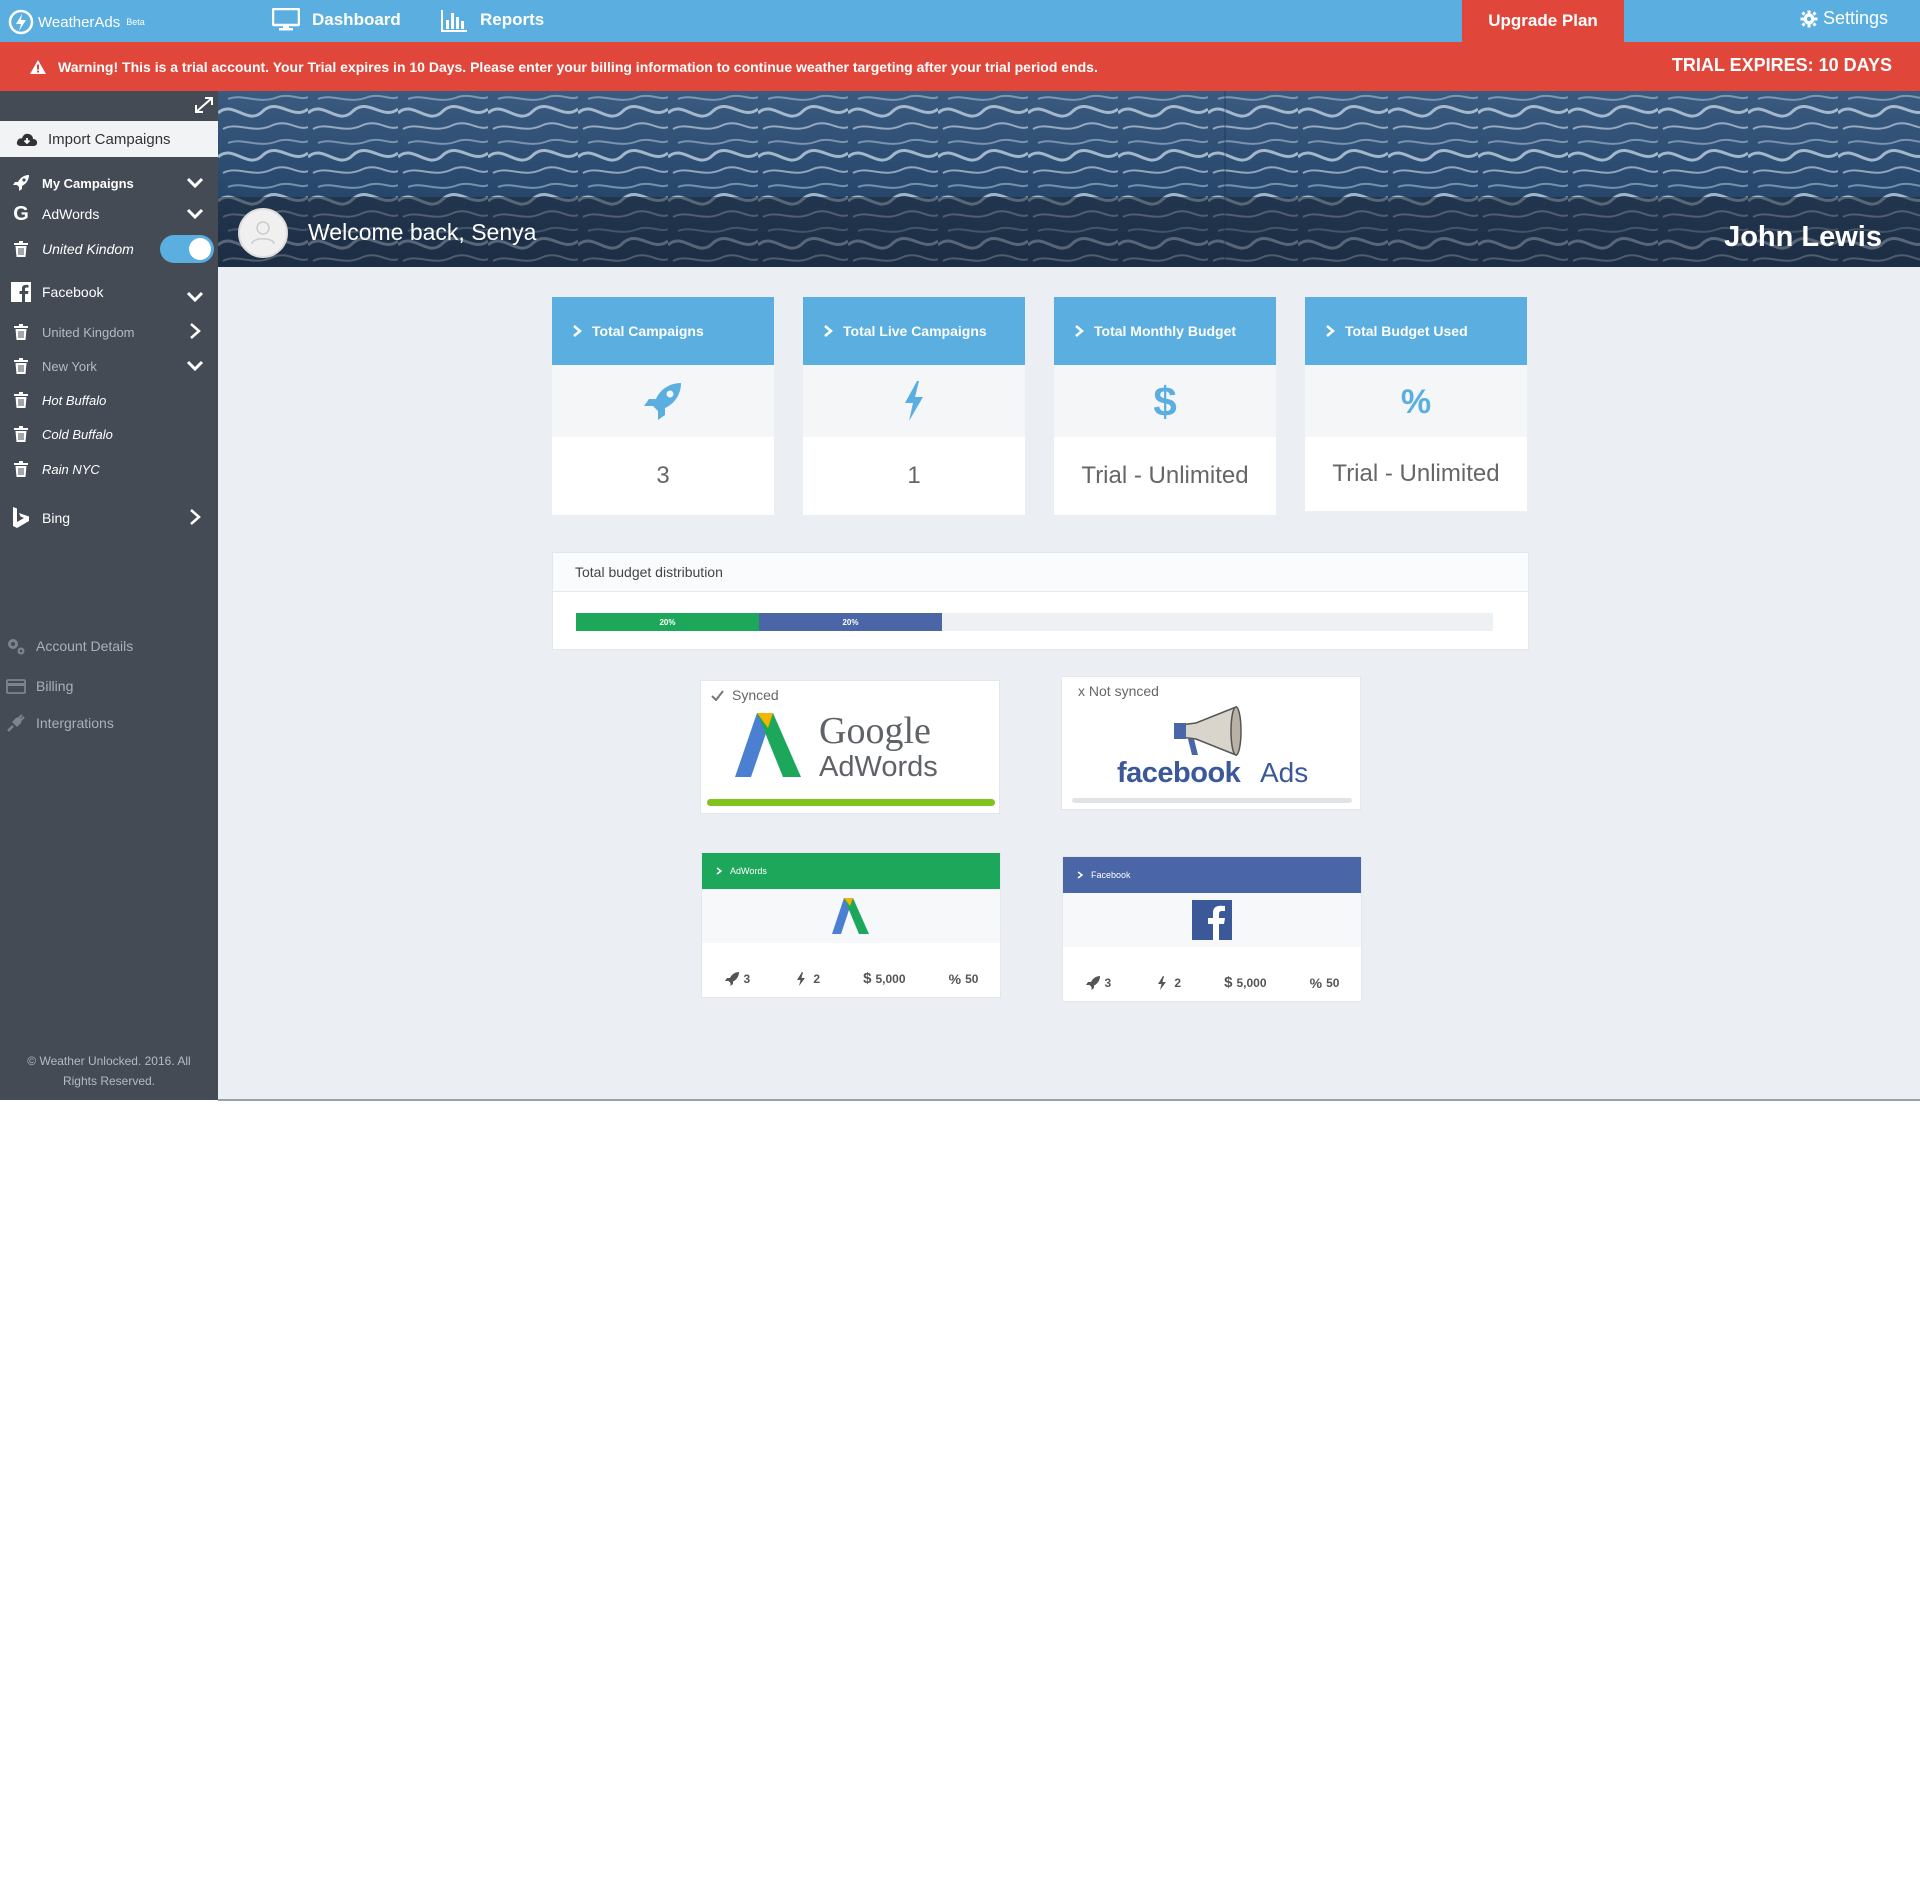  Describe the element at coordinates (1211, 743) in the screenshot. I see `facebook-sync-card: x Not synced facebook Ads` at that location.